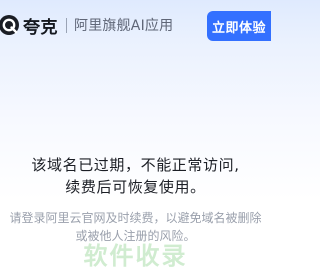 Image resolution: width=320 pixels, height=273 pixels. Describe the element at coordinates (135, 165) in the screenshot. I see `expired-message-line: 该域名已过期，不能正常访问,` at that location.